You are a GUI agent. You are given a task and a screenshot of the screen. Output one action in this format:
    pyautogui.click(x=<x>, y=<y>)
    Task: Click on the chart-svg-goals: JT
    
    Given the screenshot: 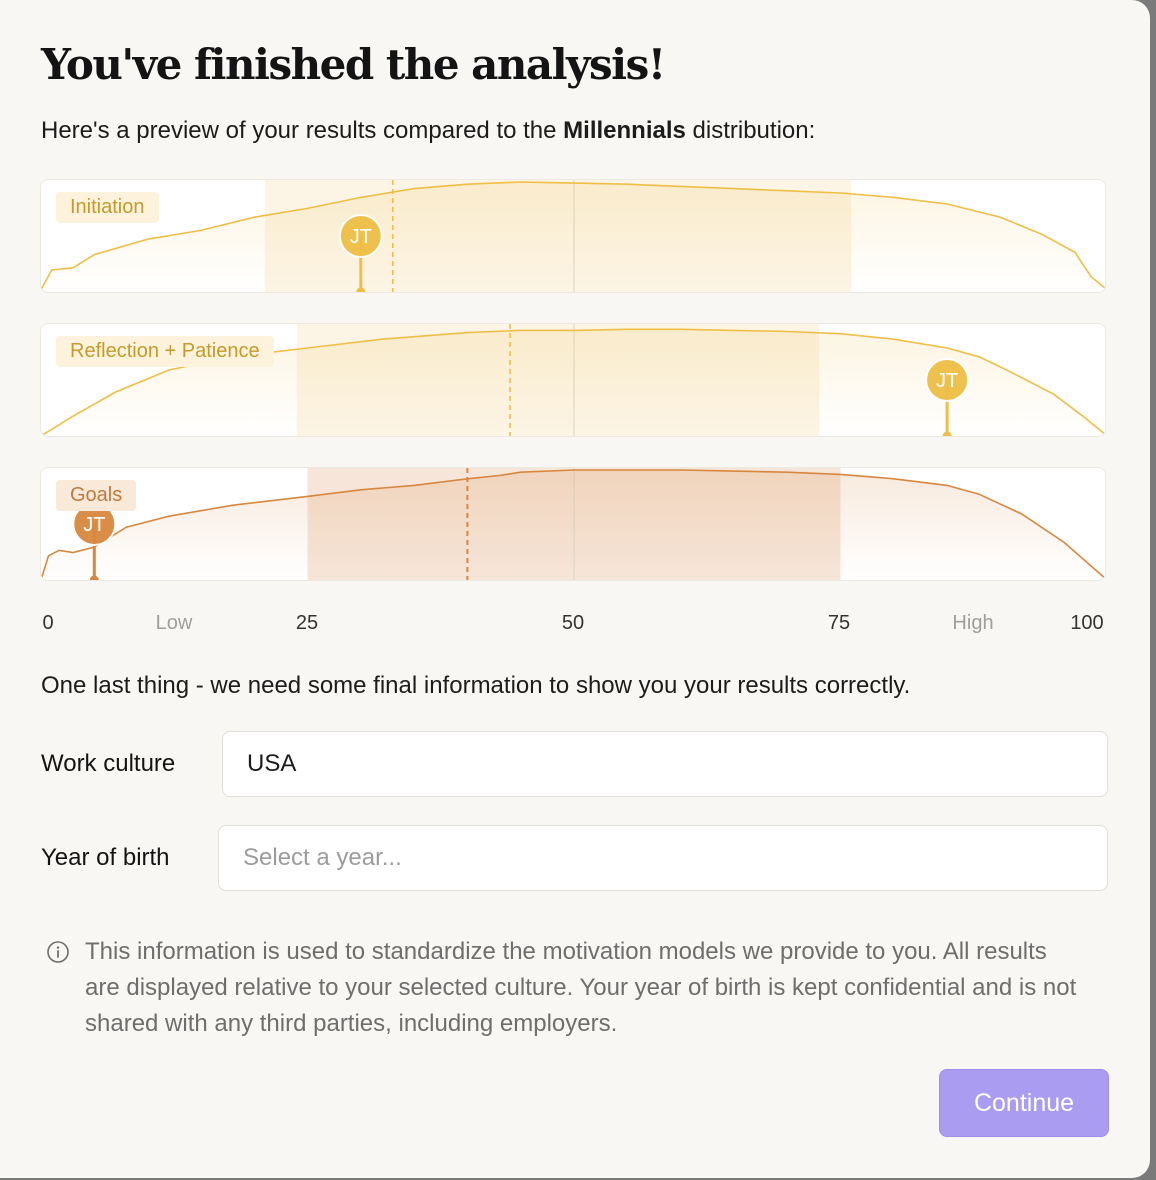 What is the action you would take?
    pyautogui.click(x=573, y=524)
    